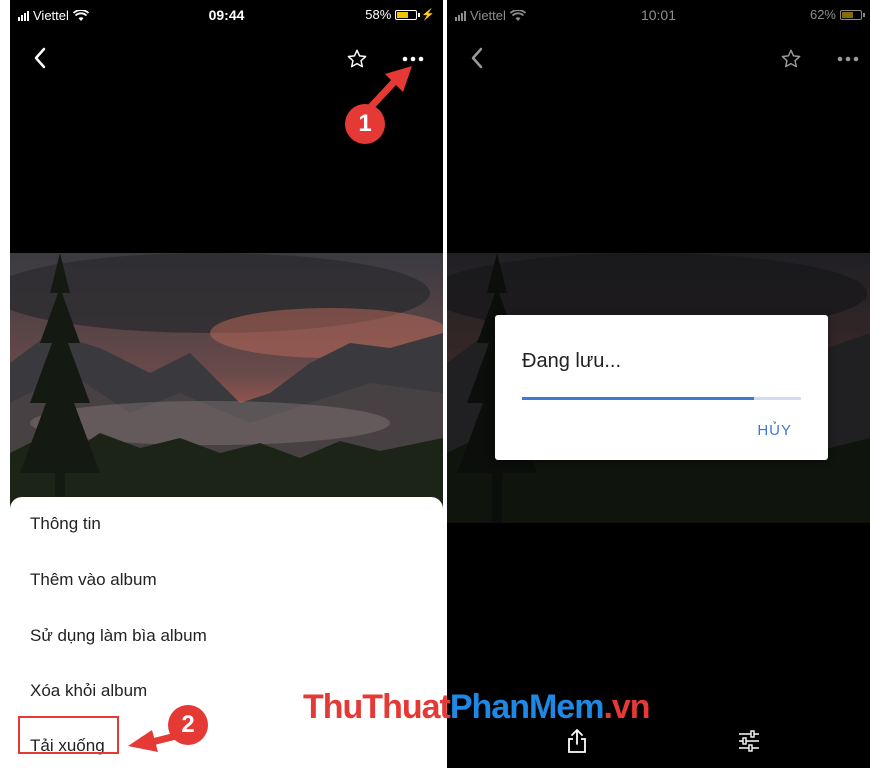 This screenshot has width=870, height=768. I want to click on watermark-part-2: PhanMem, so click(527, 707).